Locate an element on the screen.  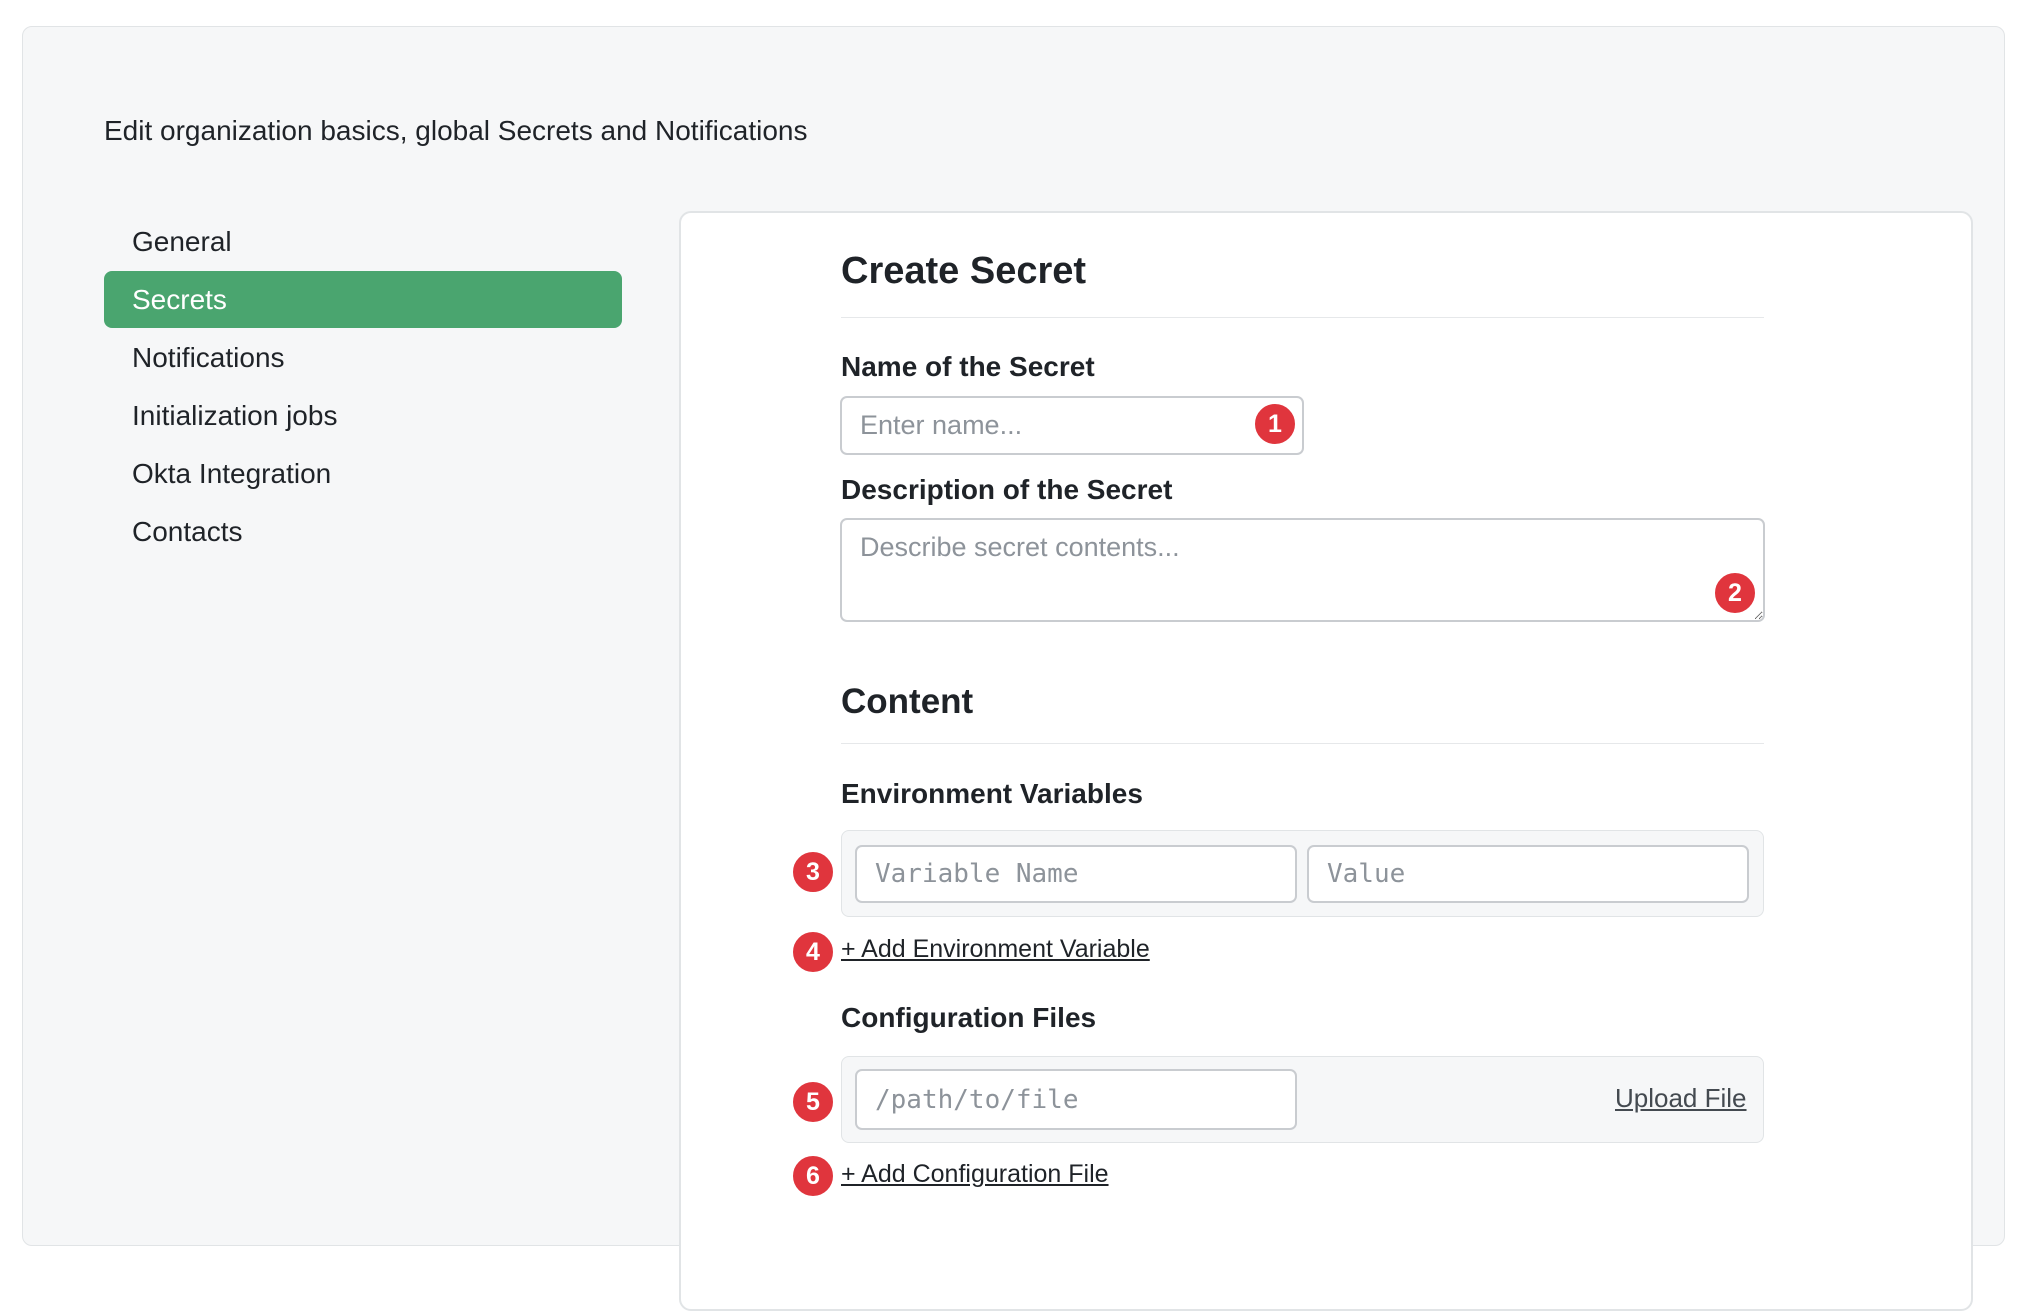
annotation-badge-5: 5 is located at coordinates (813, 1102).